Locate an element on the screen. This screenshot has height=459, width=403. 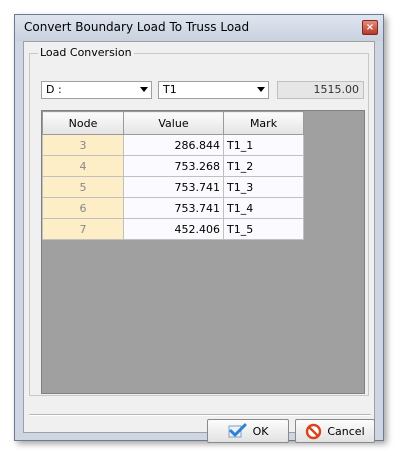
cancel-button: Cancel is located at coordinates (335, 431).